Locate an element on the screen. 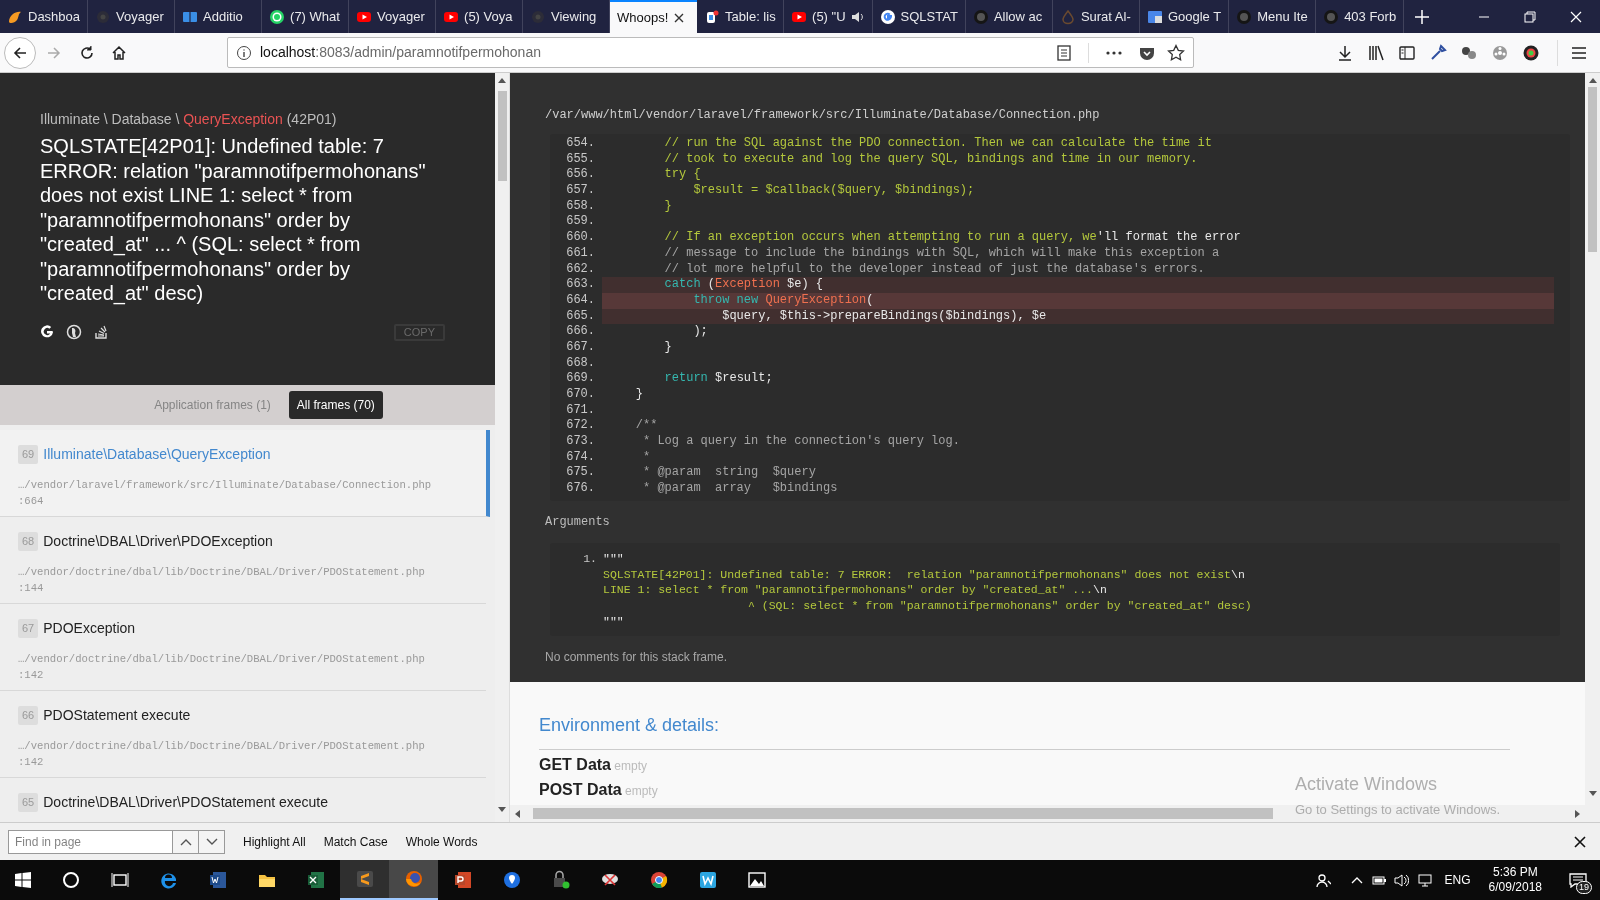  chevron-up-icon is located at coordinates (185, 841).